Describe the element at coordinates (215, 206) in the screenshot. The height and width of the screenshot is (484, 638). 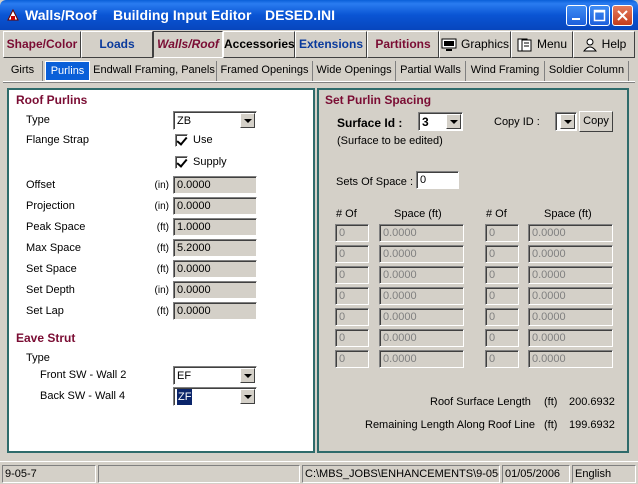
I see `projection-field: 0.0000` at that location.